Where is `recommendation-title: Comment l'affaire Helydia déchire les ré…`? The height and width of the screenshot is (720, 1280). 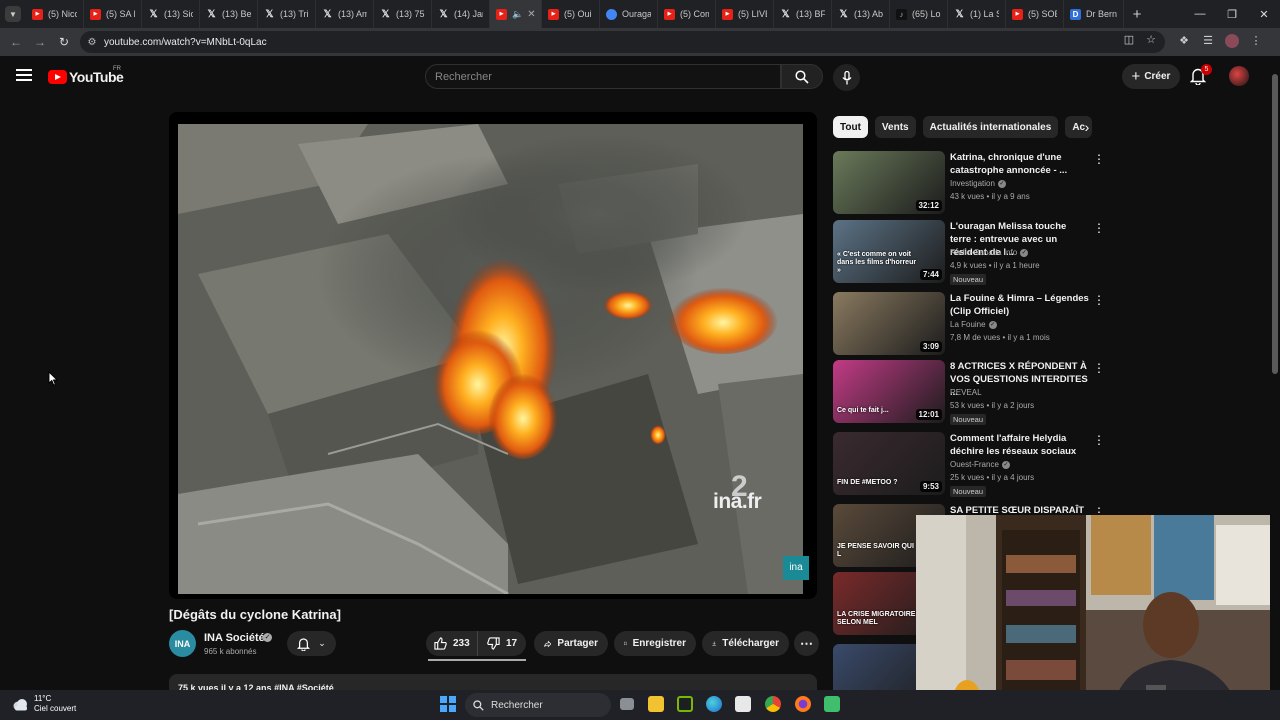
recommendation-title: Comment l'affaire Helydia déchire les ré… is located at coordinates (1020, 445).